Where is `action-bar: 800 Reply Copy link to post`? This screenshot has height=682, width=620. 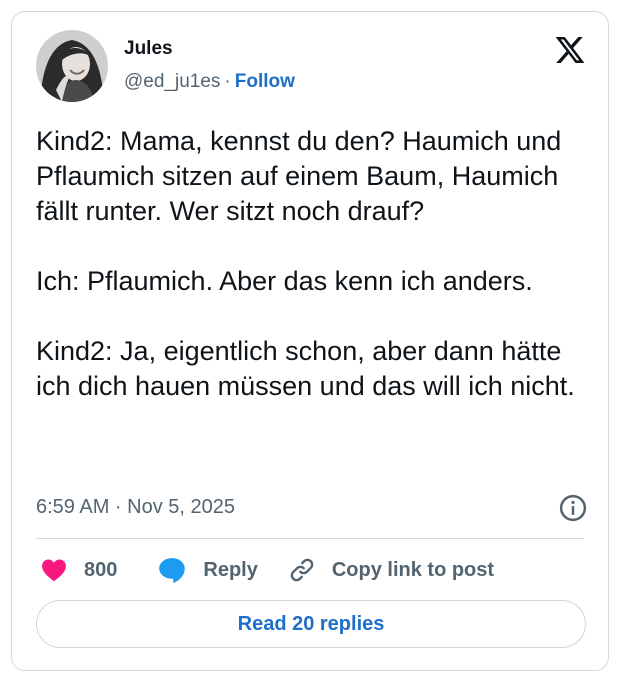 action-bar: 800 Reply Copy link to post is located at coordinates (267, 570).